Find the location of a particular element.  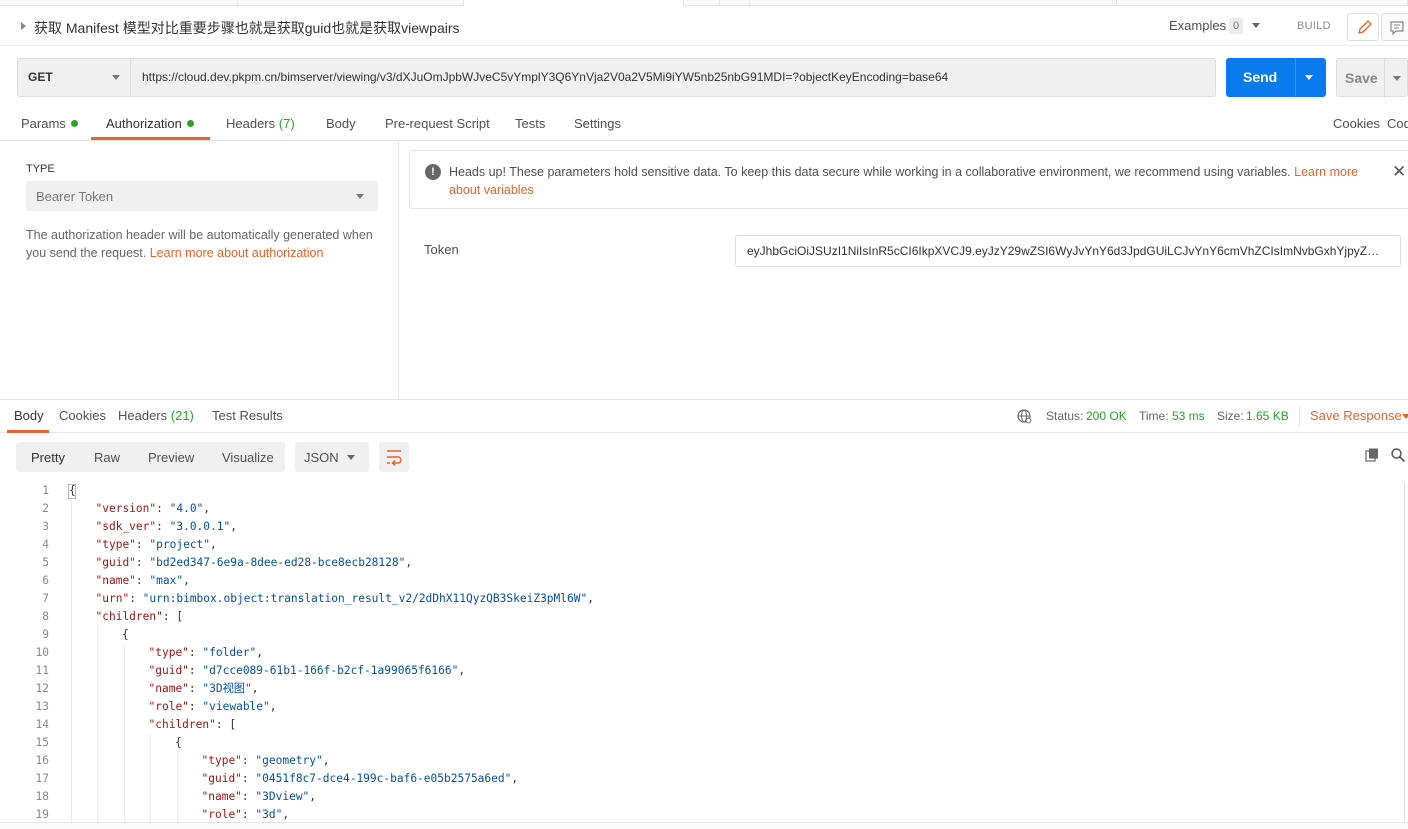

code-line: 6 "name": "max", is located at coordinates (705, 581).